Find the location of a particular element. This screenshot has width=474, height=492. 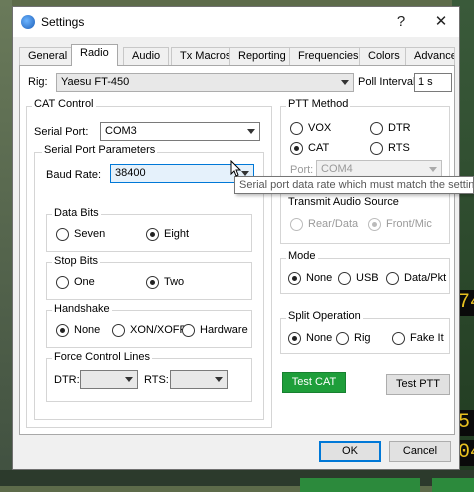

rts-label: RTS: is located at coordinates (156, 380).